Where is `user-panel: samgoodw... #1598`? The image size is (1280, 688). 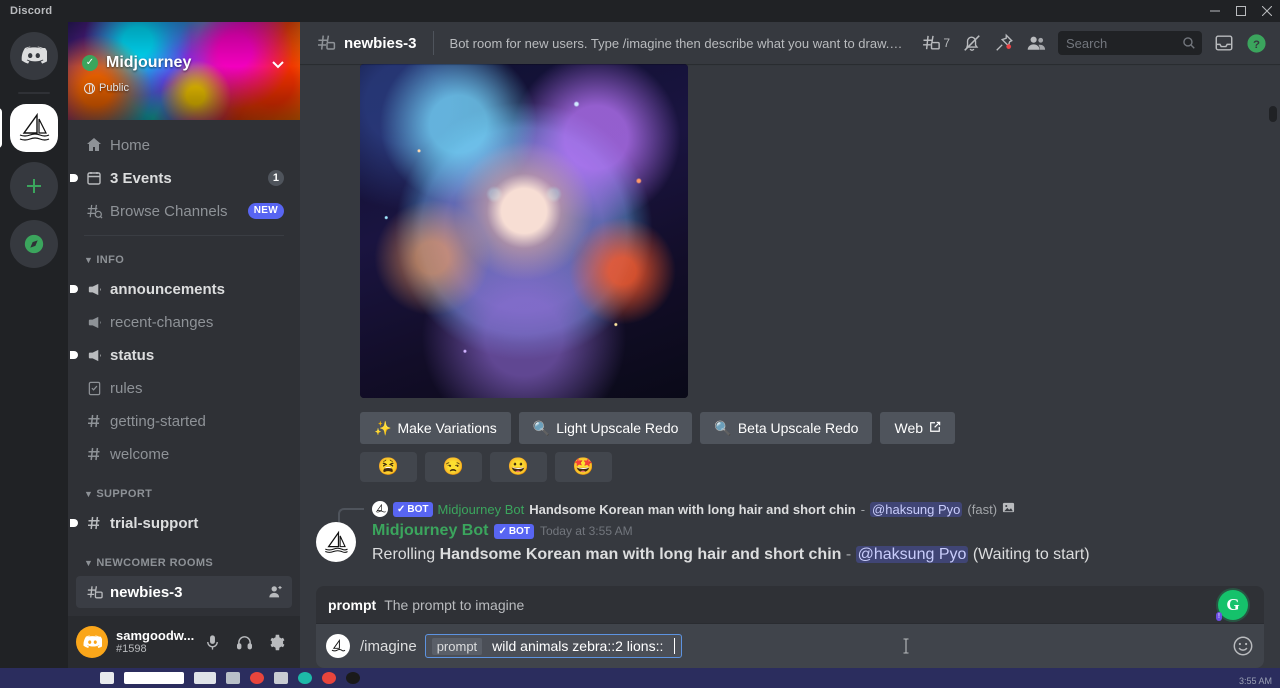 user-panel: samgoodw... #1598 is located at coordinates (184, 642).